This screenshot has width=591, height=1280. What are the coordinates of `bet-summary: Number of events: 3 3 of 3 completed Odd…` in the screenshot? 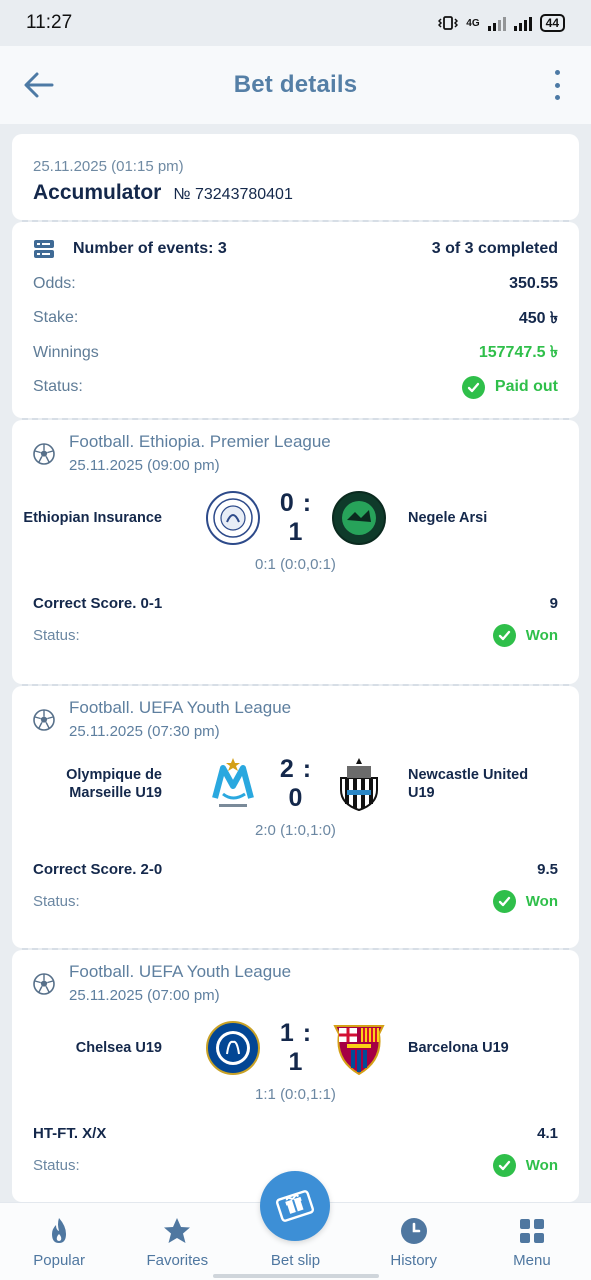 It's located at (295, 320).